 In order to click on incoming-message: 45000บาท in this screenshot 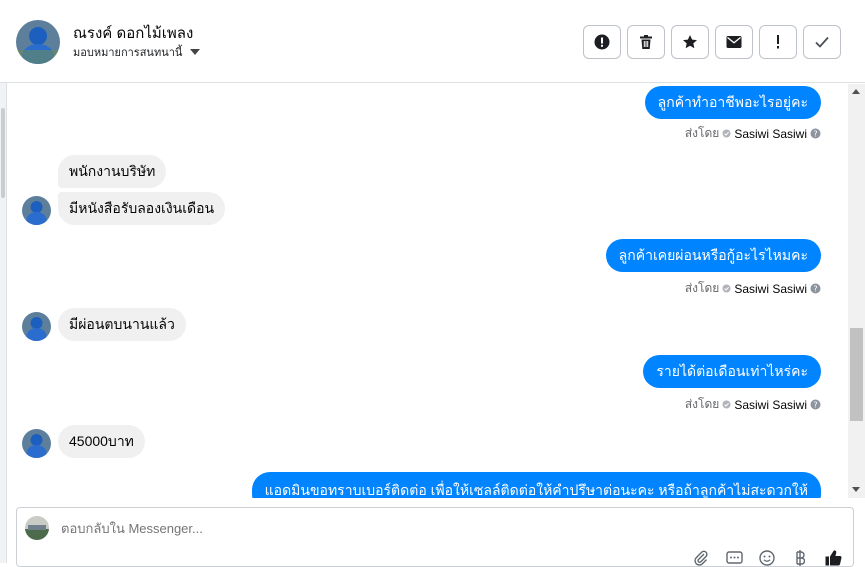, I will do `click(101, 441)`.